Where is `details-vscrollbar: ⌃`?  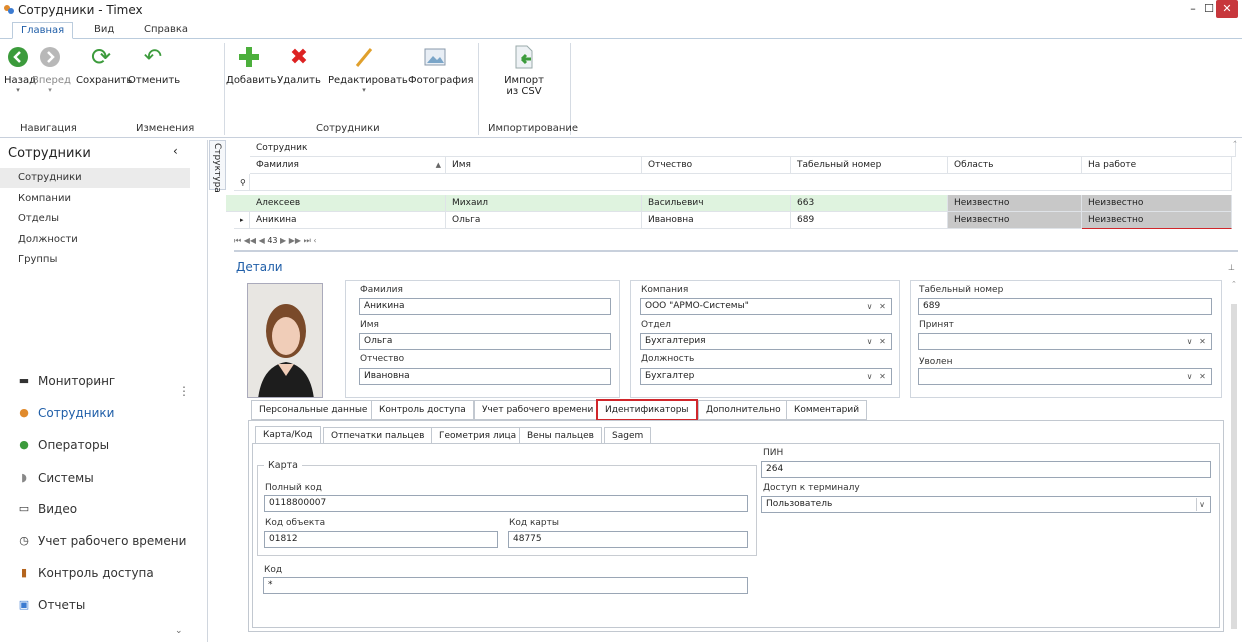 details-vscrollbar: ⌃ is located at coordinates (1235, 458).